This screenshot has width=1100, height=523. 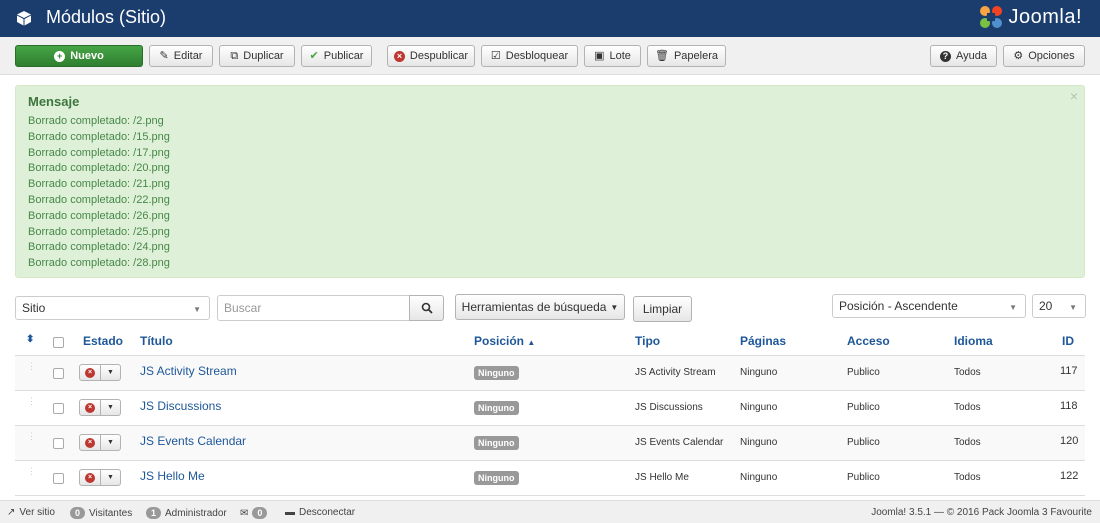 I want to click on caret-down-icon: ▼, so click(x=614, y=307).